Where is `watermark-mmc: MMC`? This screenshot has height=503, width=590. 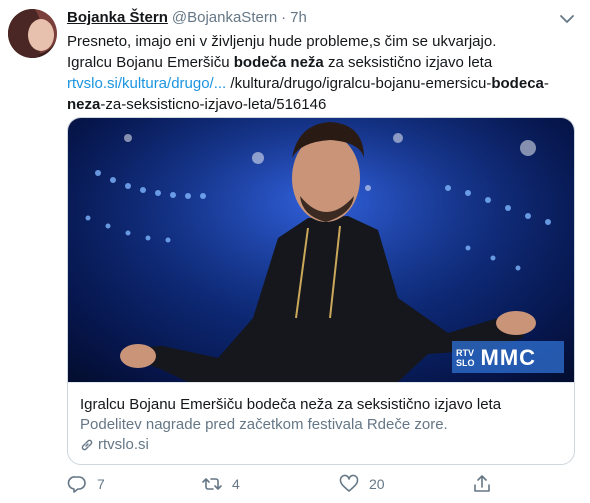 watermark-mmc: MMC is located at coordinates (508, 357).